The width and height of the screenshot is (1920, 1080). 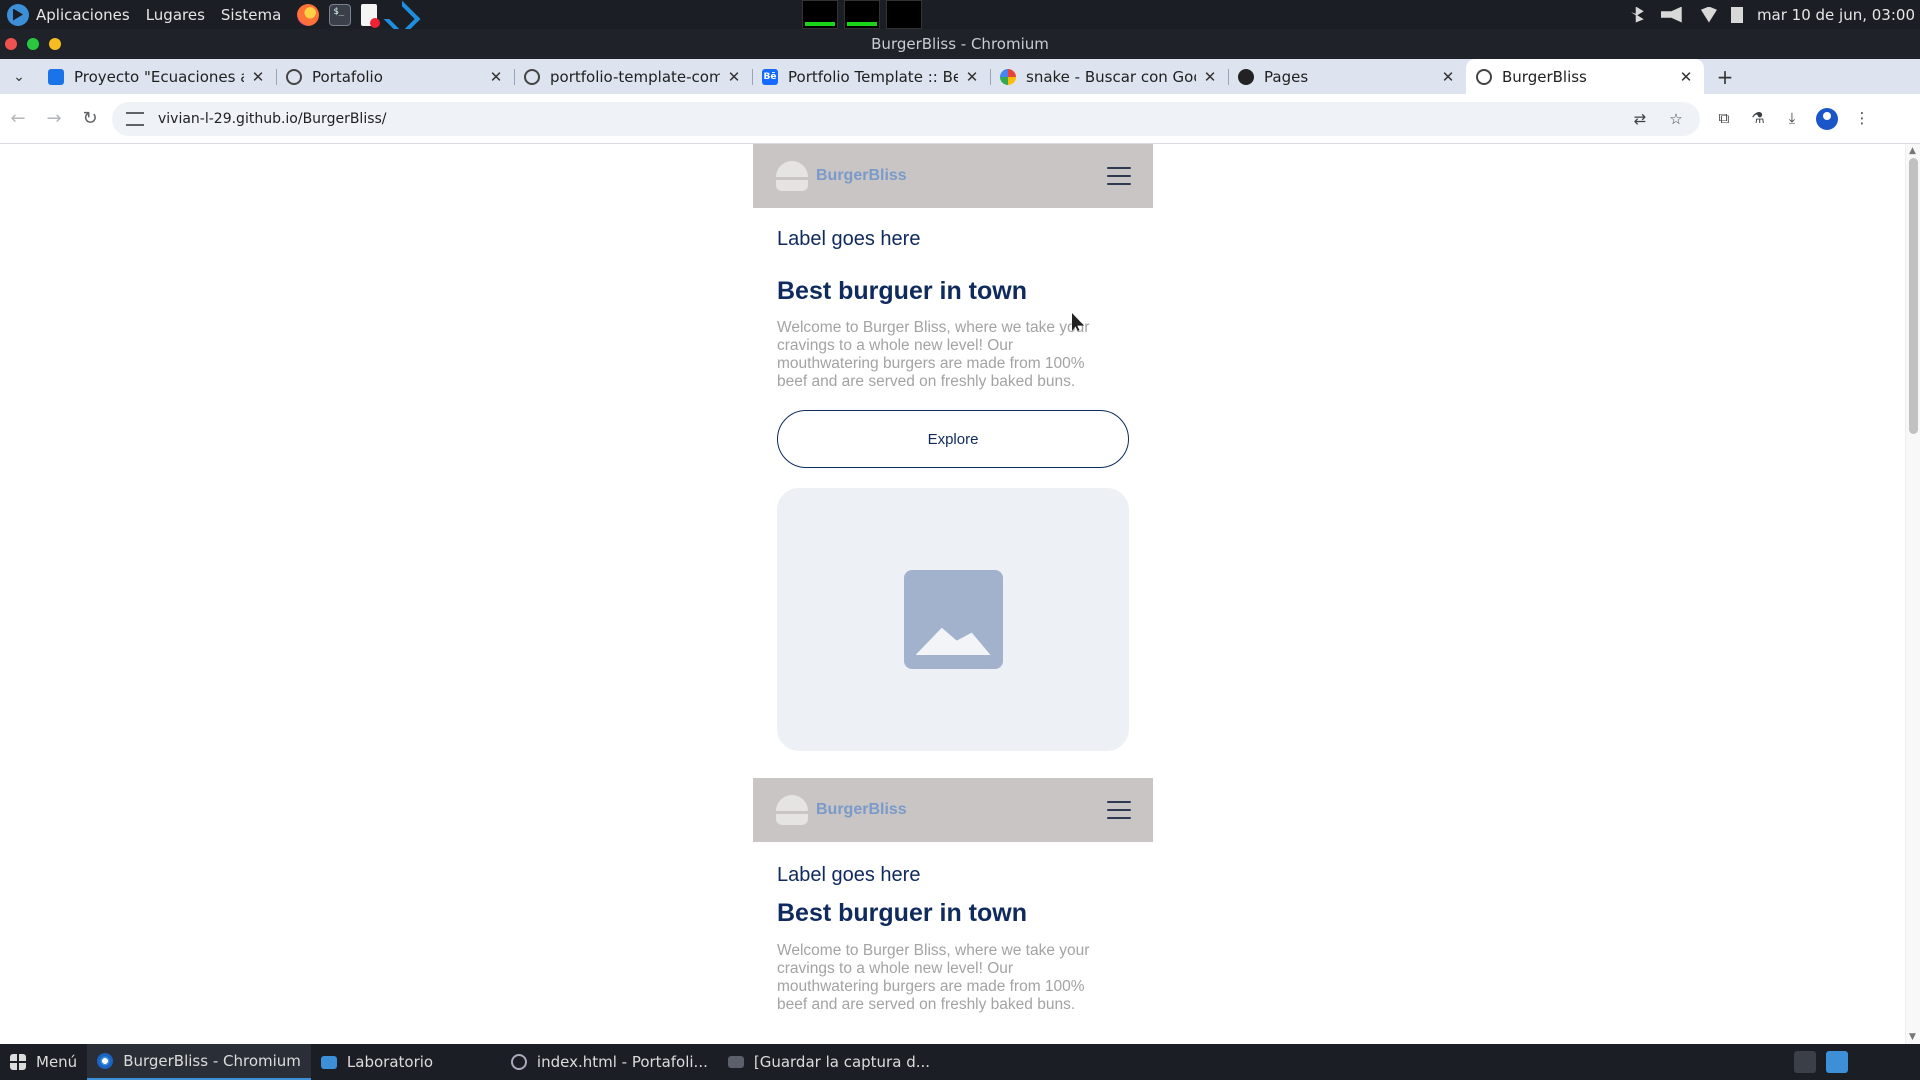 What do you see at coordinates (105, 1061) in the screenshot?
I see `chromium-icon` at bounding box center [105, 1061].